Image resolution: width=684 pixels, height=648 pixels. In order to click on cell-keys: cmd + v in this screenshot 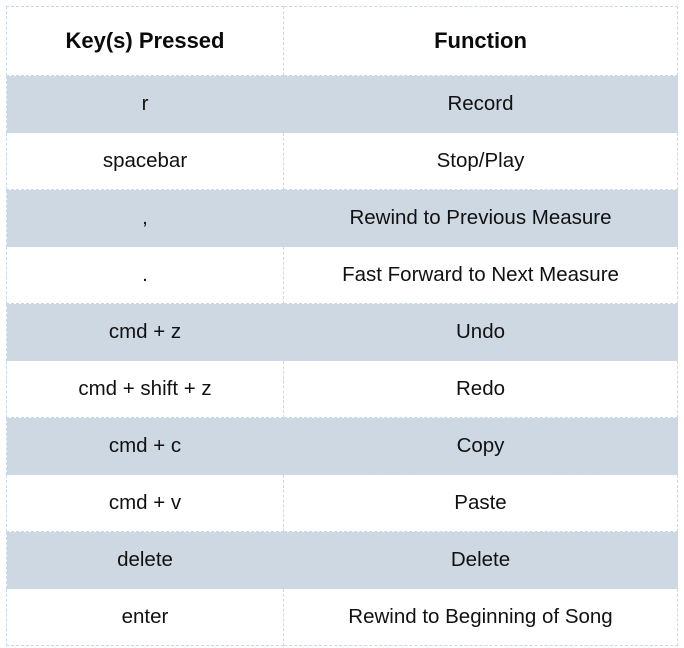, I will do `click(145, 503)`.